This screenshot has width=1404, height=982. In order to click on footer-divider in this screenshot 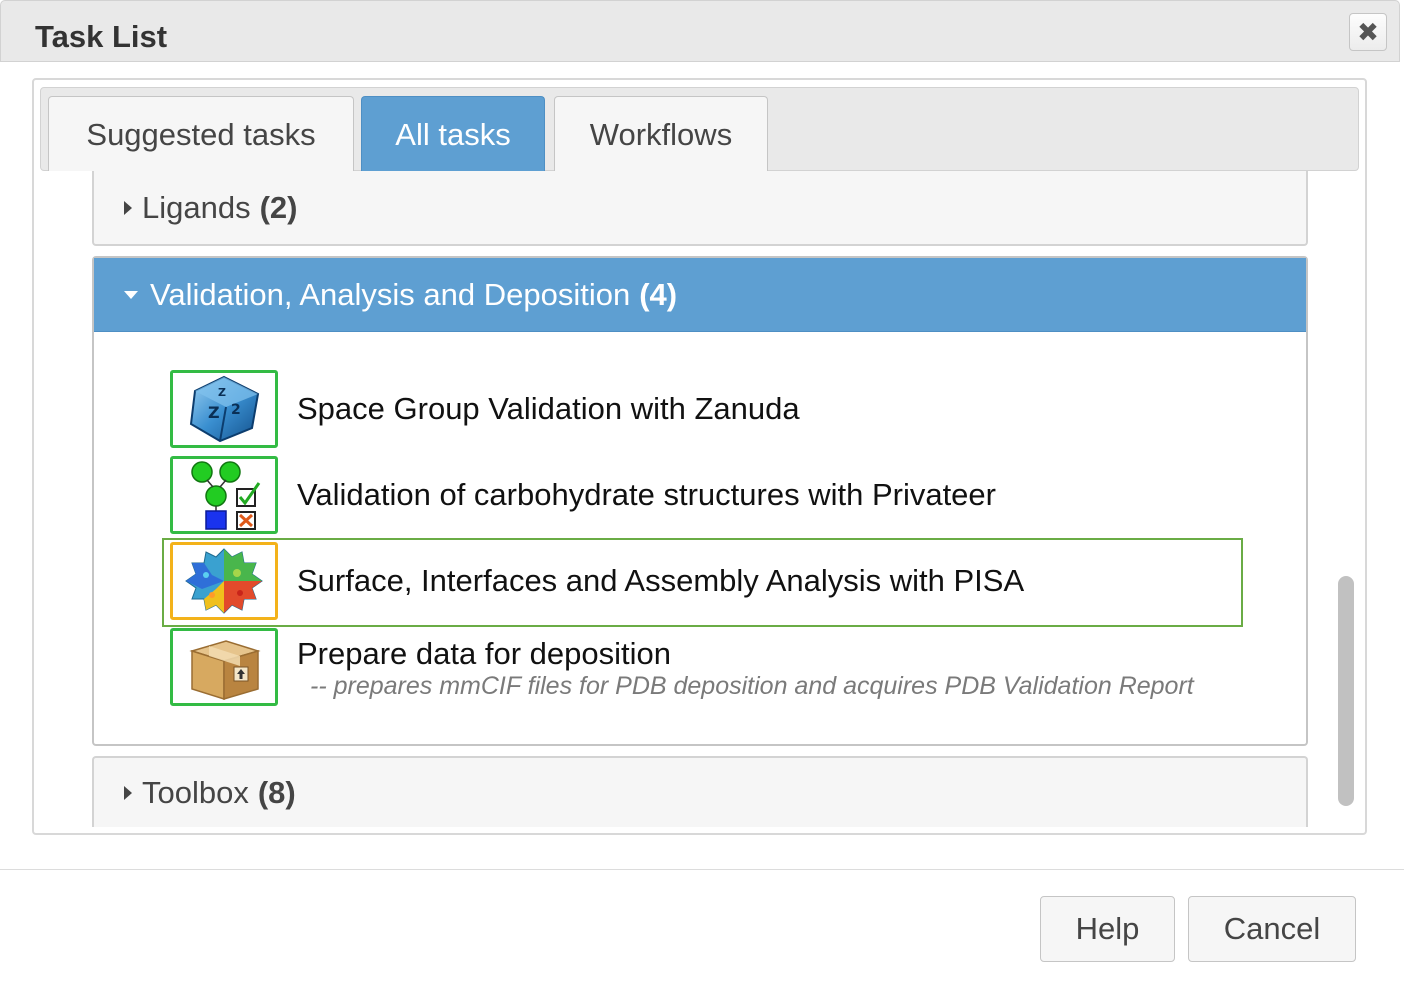, I will do `click(702, 869)`.